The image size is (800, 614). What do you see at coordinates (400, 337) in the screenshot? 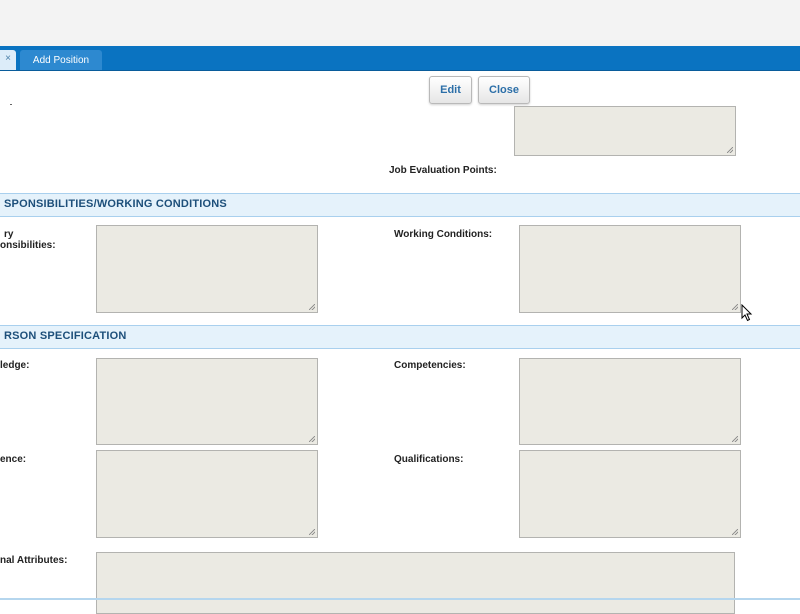
I see `section-header-person-specification: RSON SPECIFICATION` at bounding box center [400, 337].